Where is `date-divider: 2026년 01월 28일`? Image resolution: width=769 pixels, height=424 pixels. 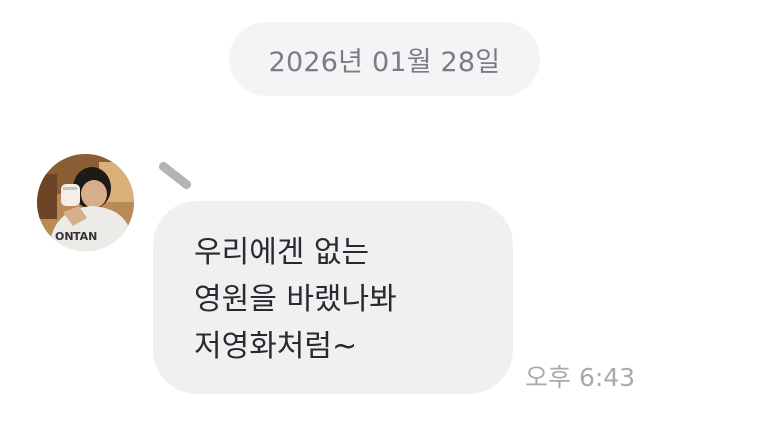
date-divider: 2026년 01월 28일 is located at coordinates (384, 59).